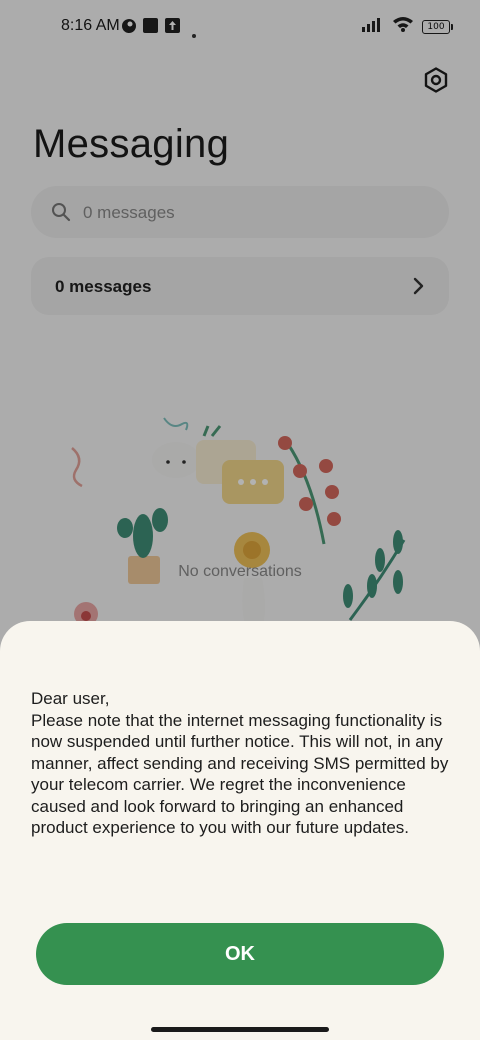  I want to click on notice-greeting: Dear user,, so click(70, 698).